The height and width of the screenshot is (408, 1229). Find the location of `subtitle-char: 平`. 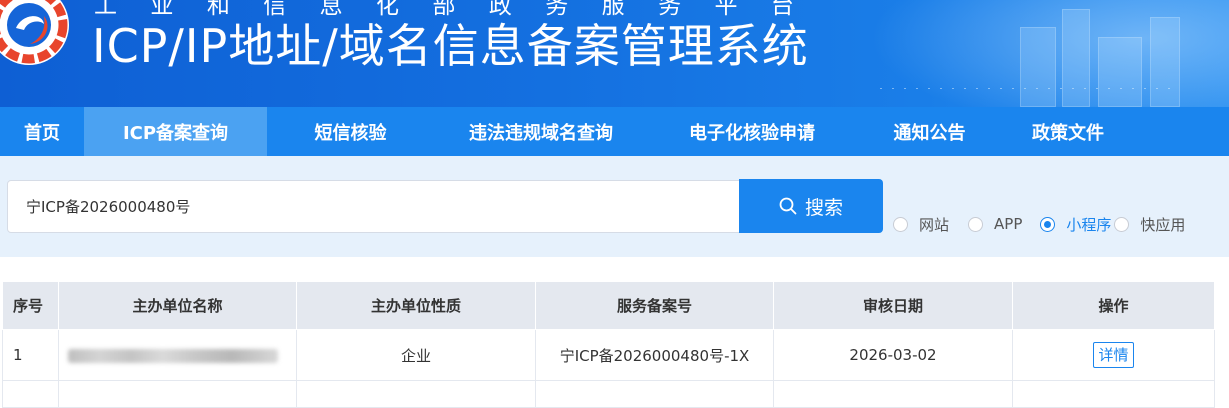

subtitle-char: 平 is located at coordinates (726, 9).